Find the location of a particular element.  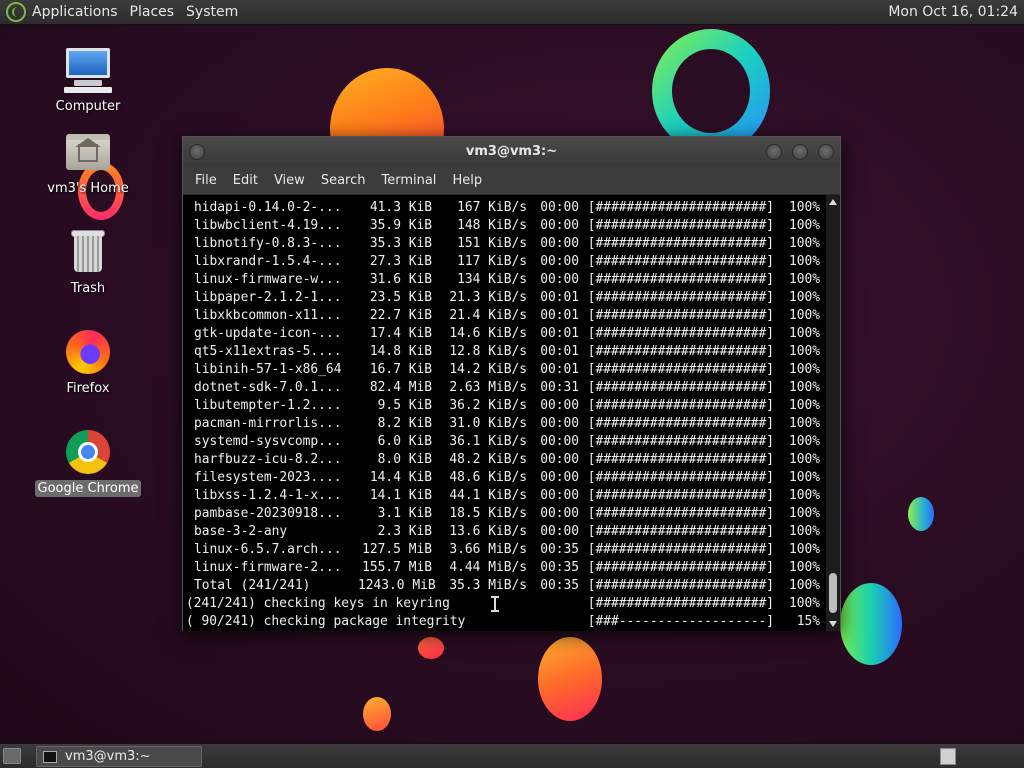

close-button is located at coordinates (826, 152).